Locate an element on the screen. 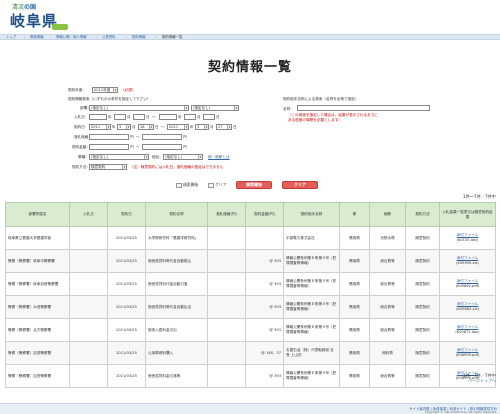 This screenshot has width=500, height=414. breadcrumb-disclosure: 情報公開・個人情報 is located at coordinates (71, 38).